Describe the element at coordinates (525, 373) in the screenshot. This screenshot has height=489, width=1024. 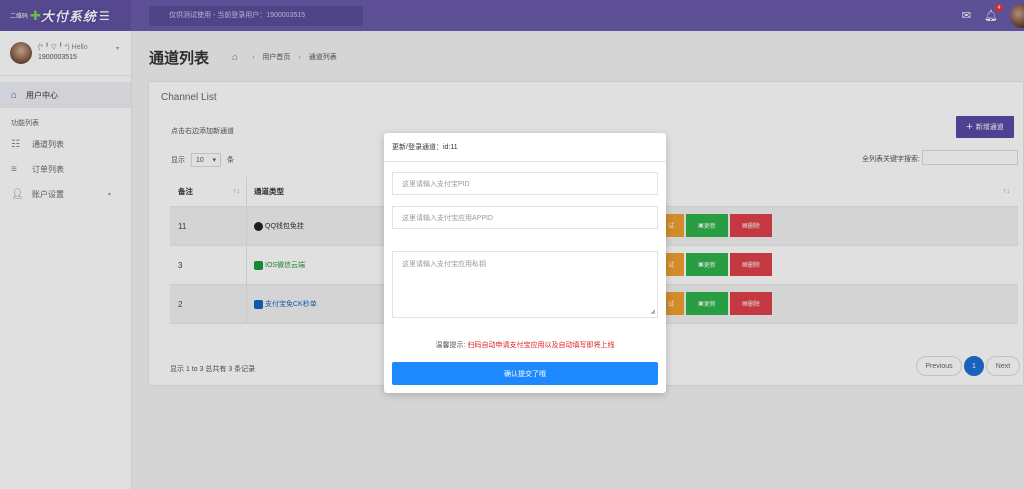
I see `submit-button: 确认提交了哦` at that location.